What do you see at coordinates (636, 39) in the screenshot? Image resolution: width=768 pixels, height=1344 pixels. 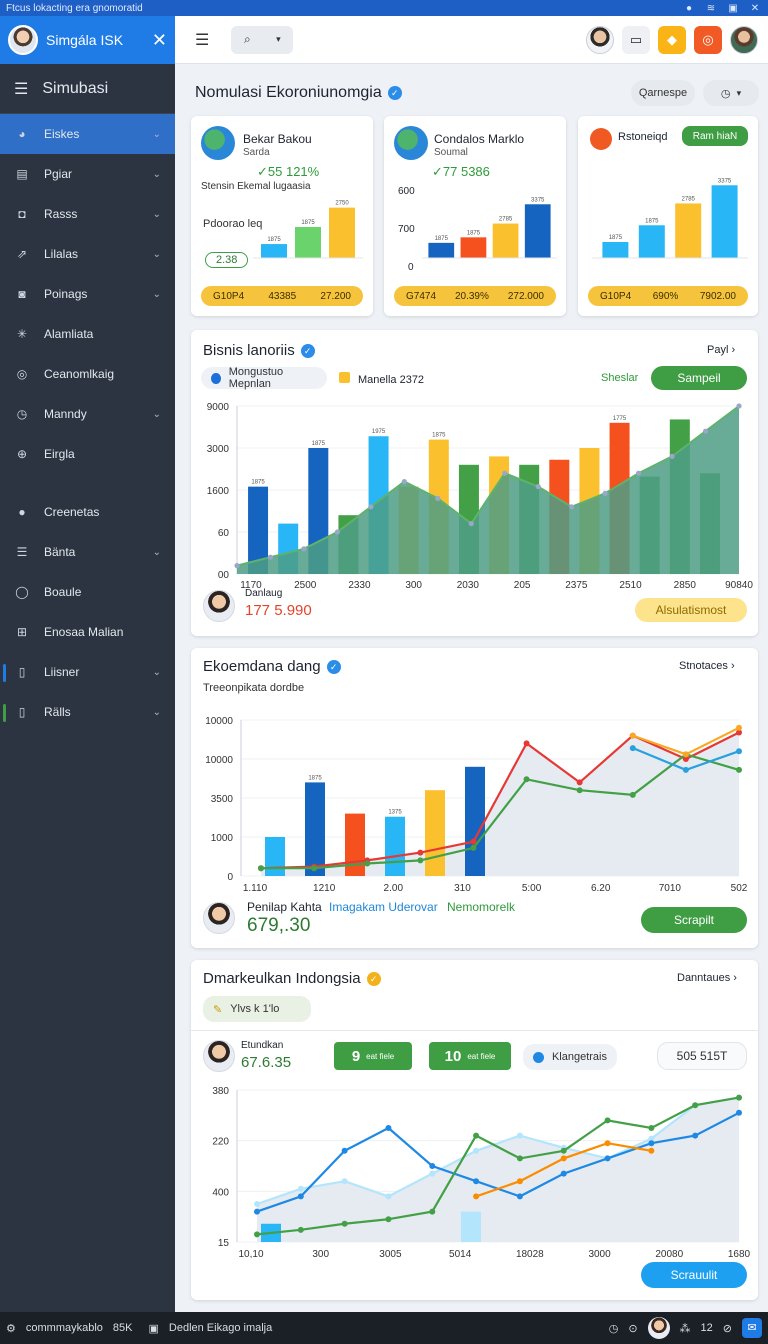 I see `chat-icon: ▭` at bounding box center [636, 39].